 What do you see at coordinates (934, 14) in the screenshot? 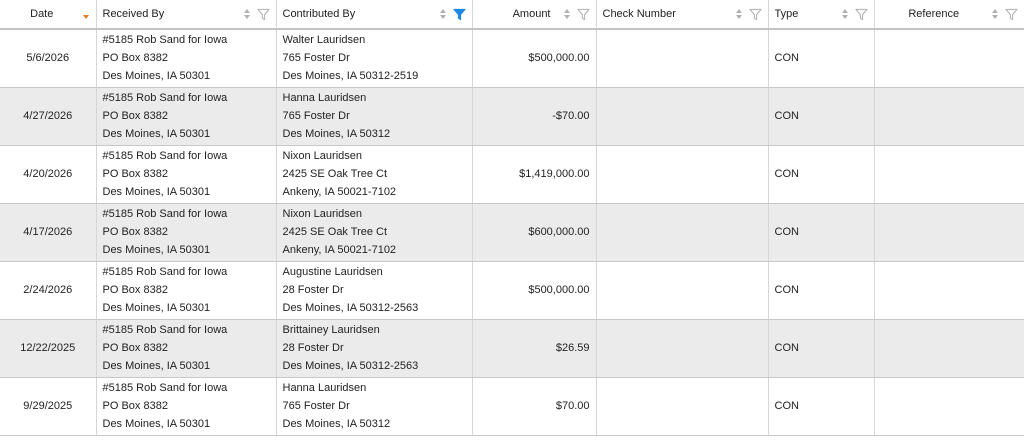
I see `column-label-reference: Reference` at bounding box center [934, 14].